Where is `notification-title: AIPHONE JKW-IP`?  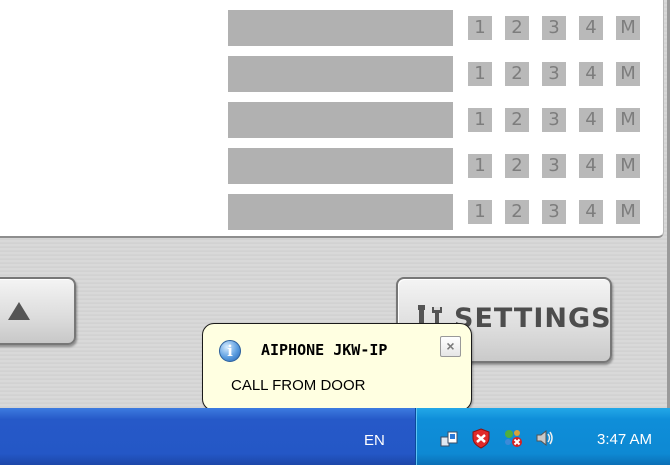 notification-title: AIPHONE JKW-IP is located at coordinates (324, 350).